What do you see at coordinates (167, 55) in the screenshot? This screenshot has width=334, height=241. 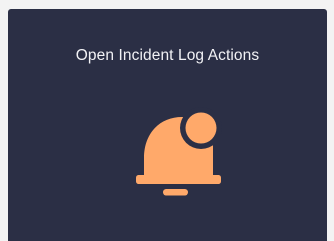 I see `card-title: Open Incident Log Actions` at bounding box center [167, 55].